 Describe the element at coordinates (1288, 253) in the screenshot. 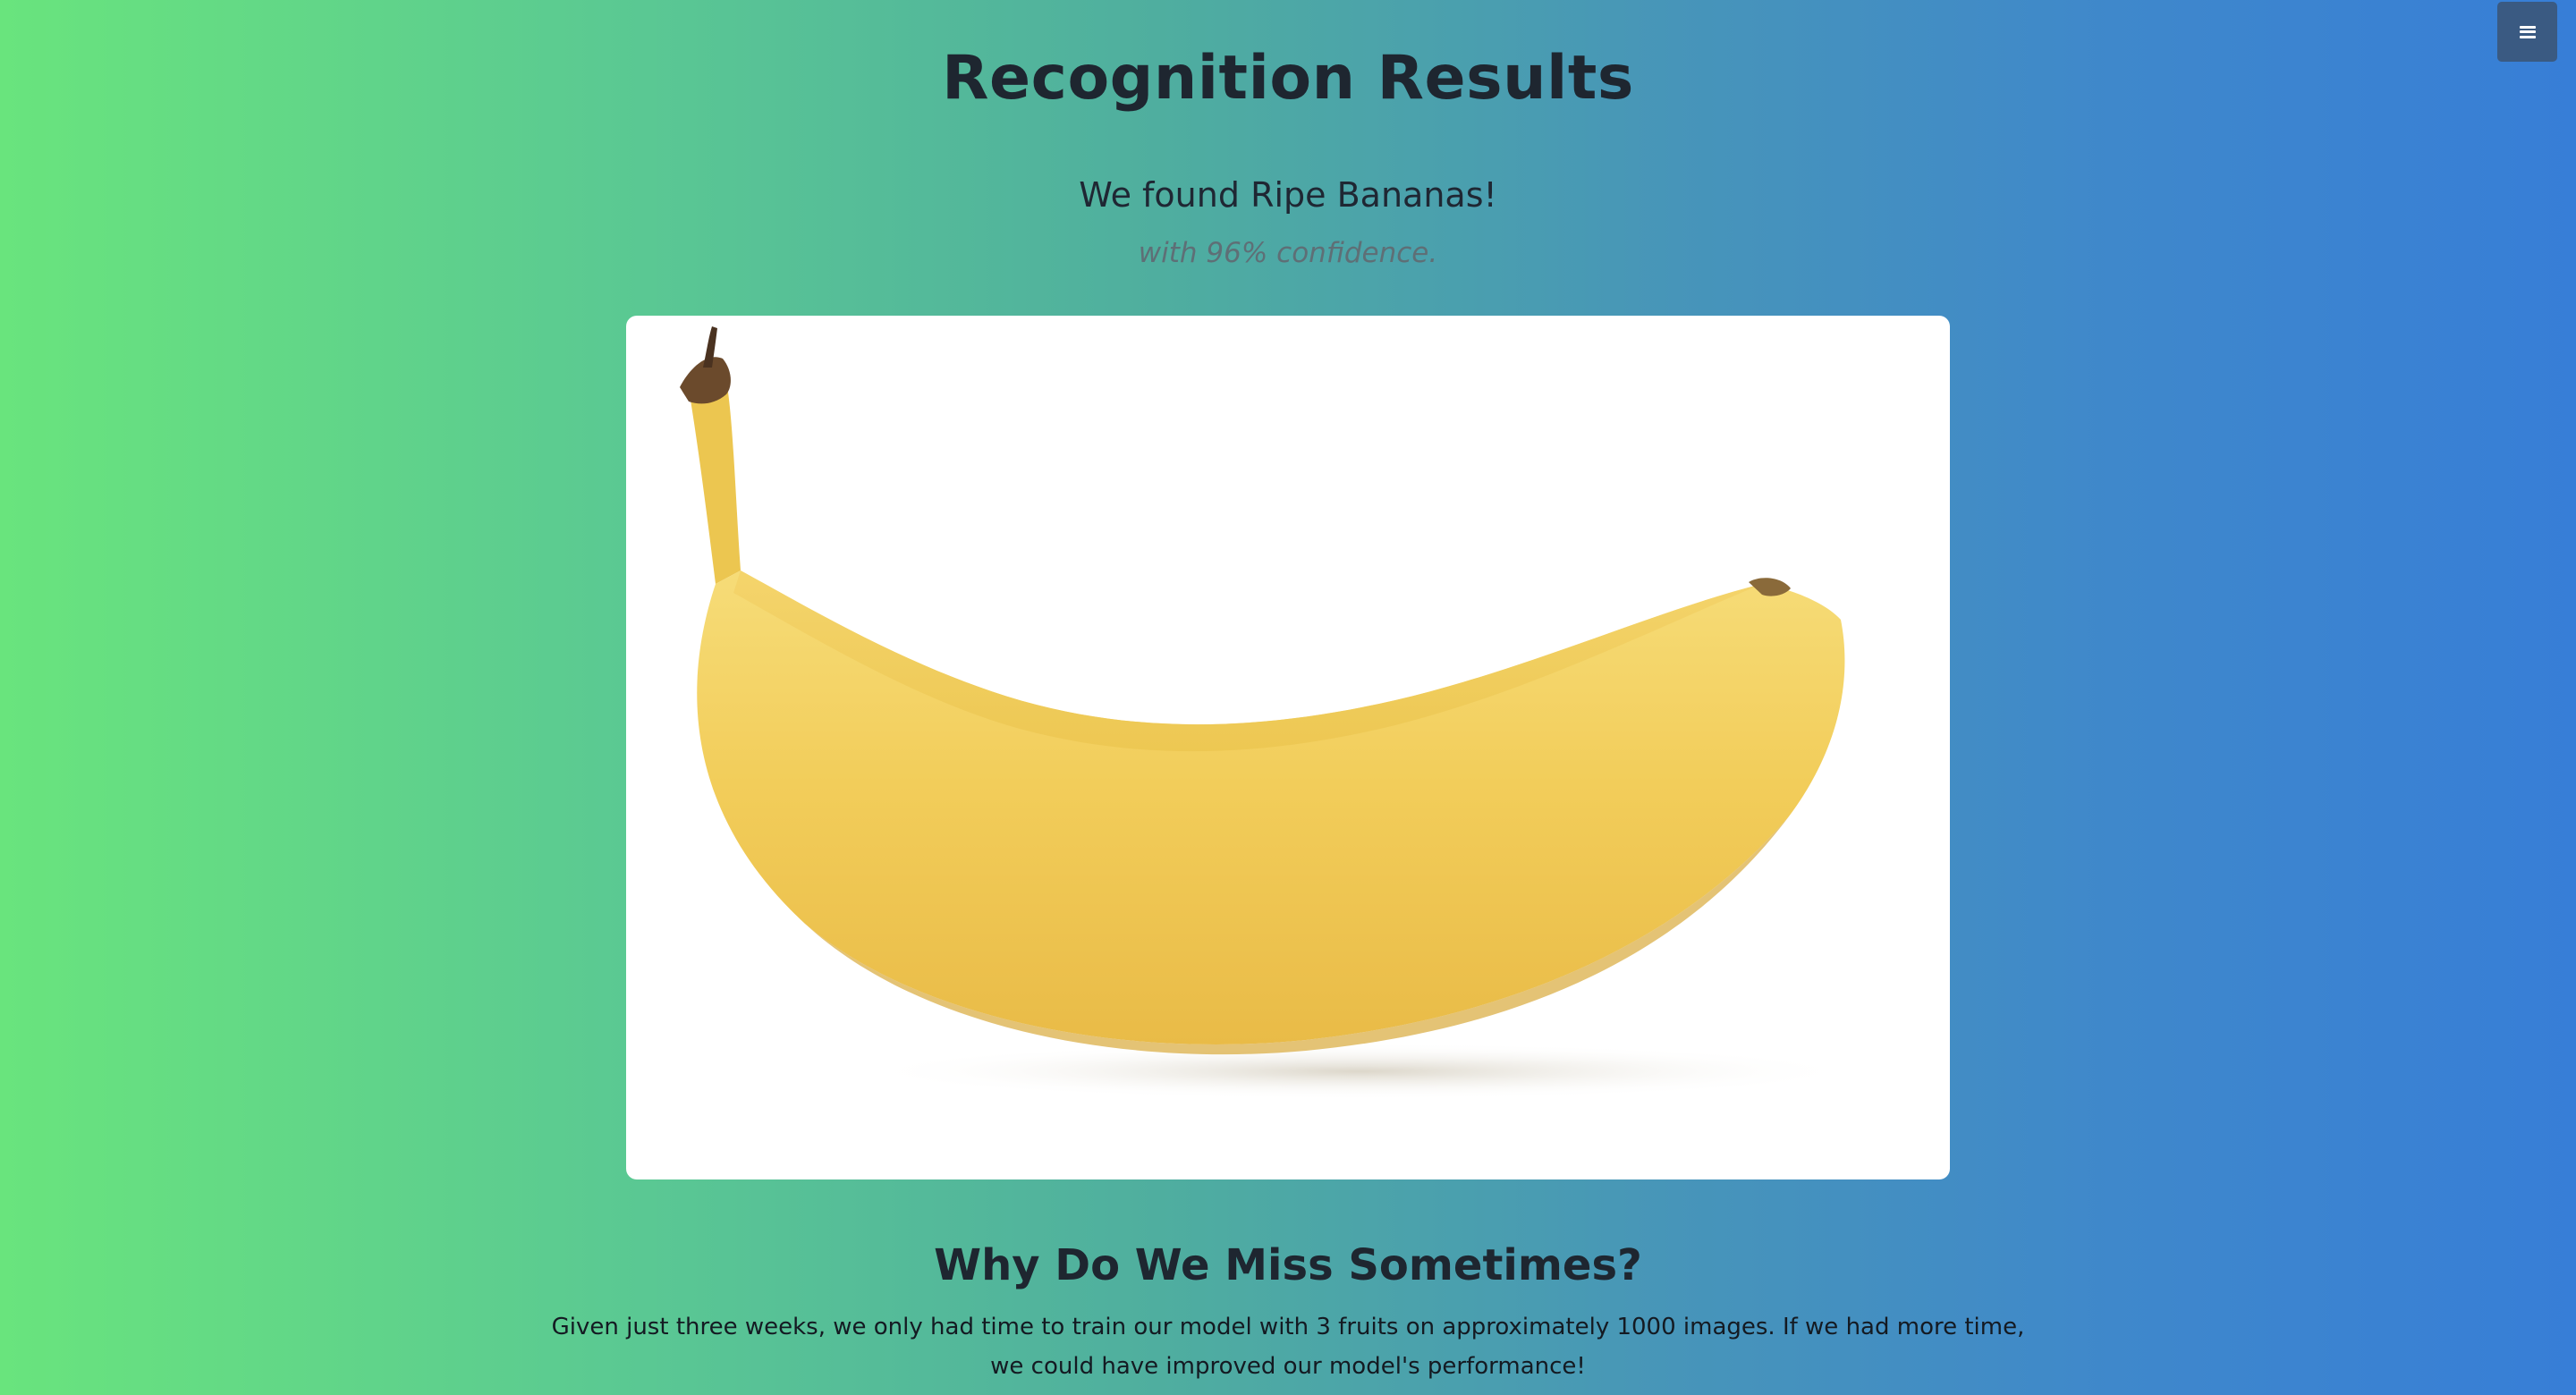

I see `confidence-text: with 96% confidence.` at that location.